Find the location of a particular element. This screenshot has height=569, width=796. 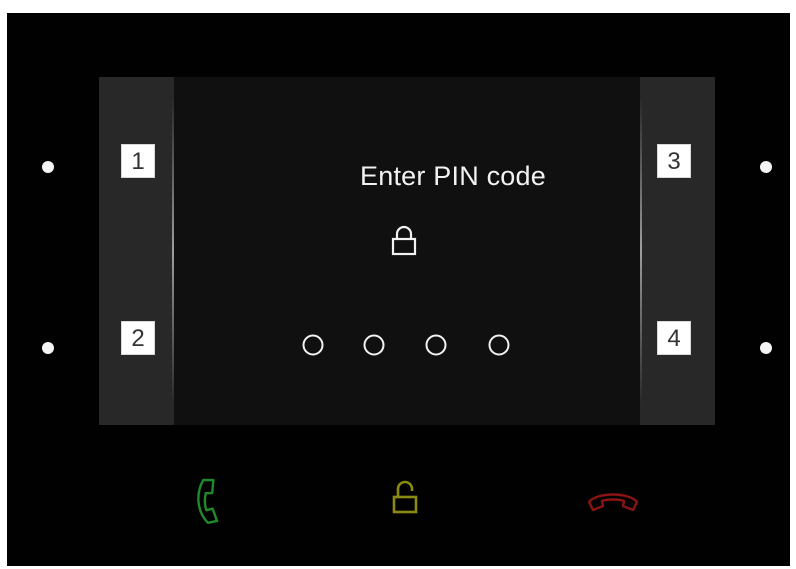

lock-closed-icon is located at coordinates (404, 240).